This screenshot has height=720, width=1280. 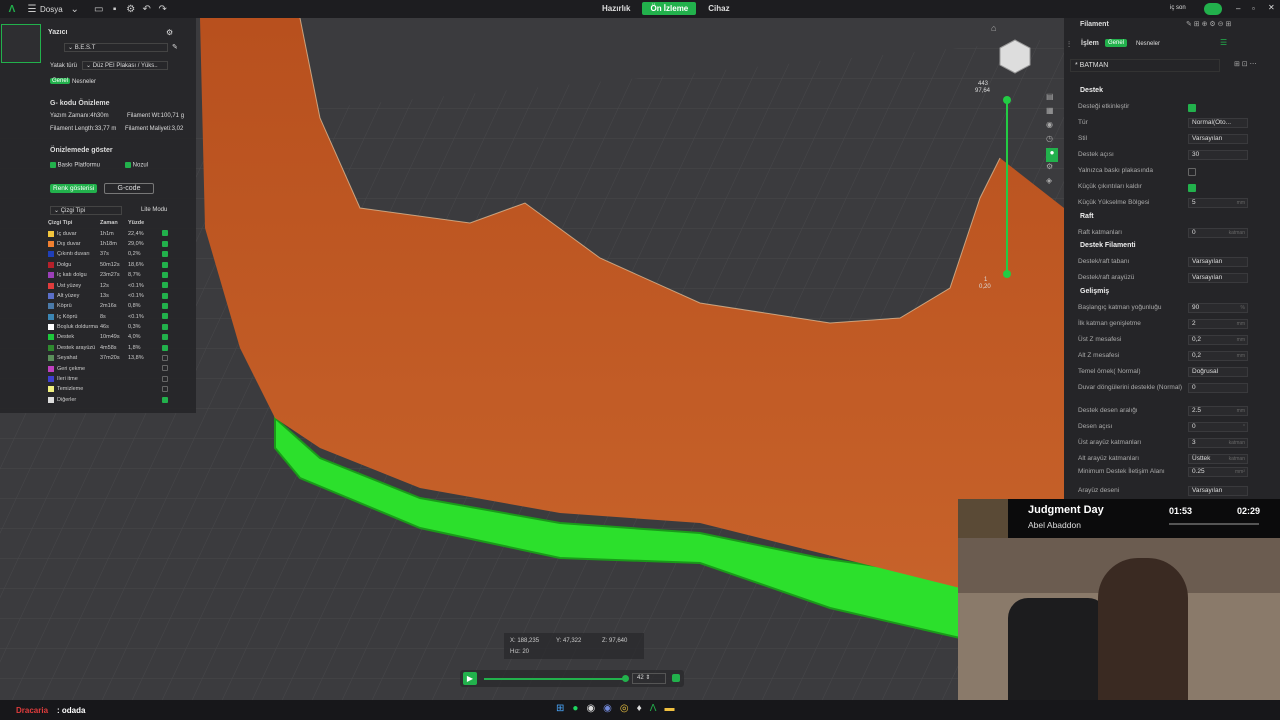 What do you see at coordinates (75, 9) in the screenshot?
I see `chevron-down-icon: ⌄` at bounding box center [75, 9].